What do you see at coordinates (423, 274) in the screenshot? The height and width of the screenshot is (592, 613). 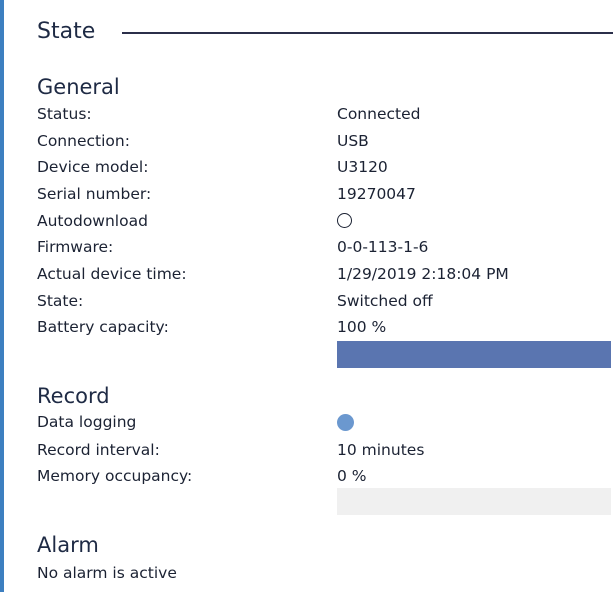 I see `device-time-value: 1/29/2019 2:18:04 PM` at bounding box center [423, 274].